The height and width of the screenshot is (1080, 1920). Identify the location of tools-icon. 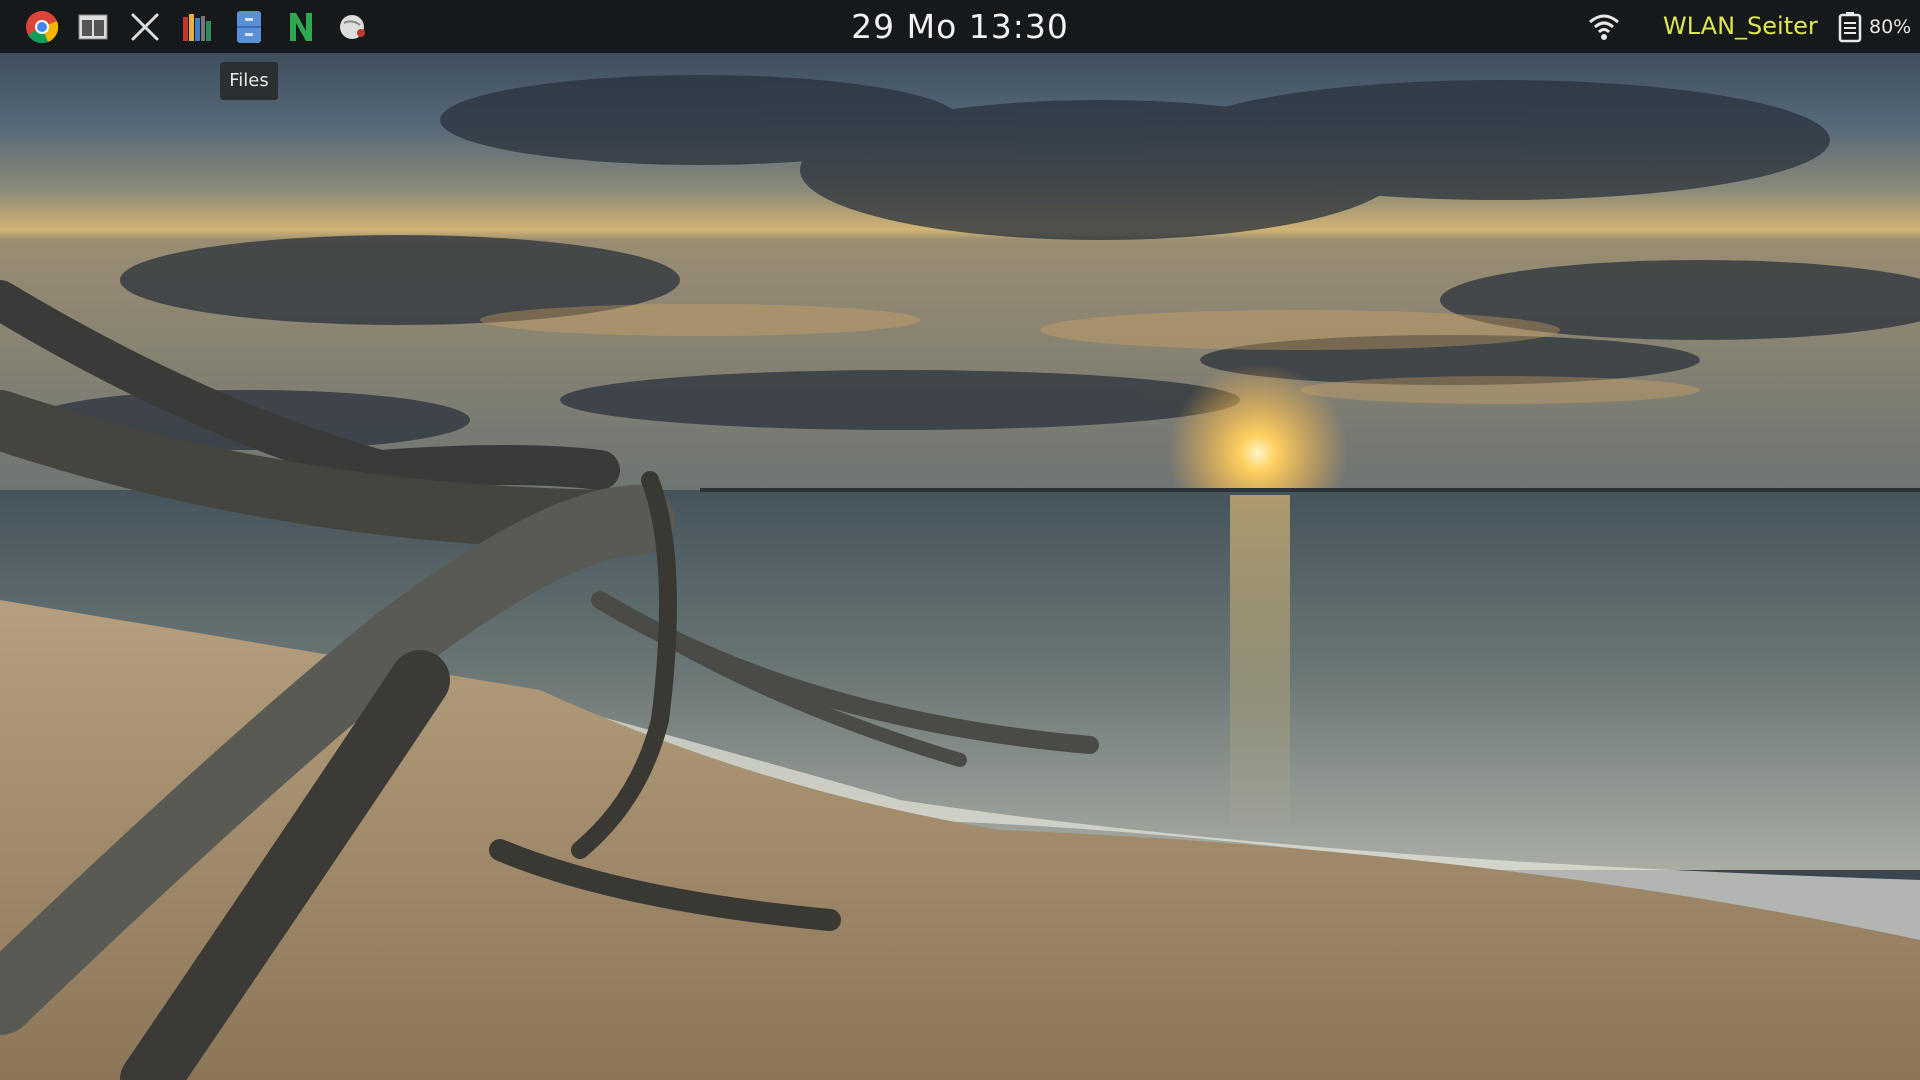
(145, 27).